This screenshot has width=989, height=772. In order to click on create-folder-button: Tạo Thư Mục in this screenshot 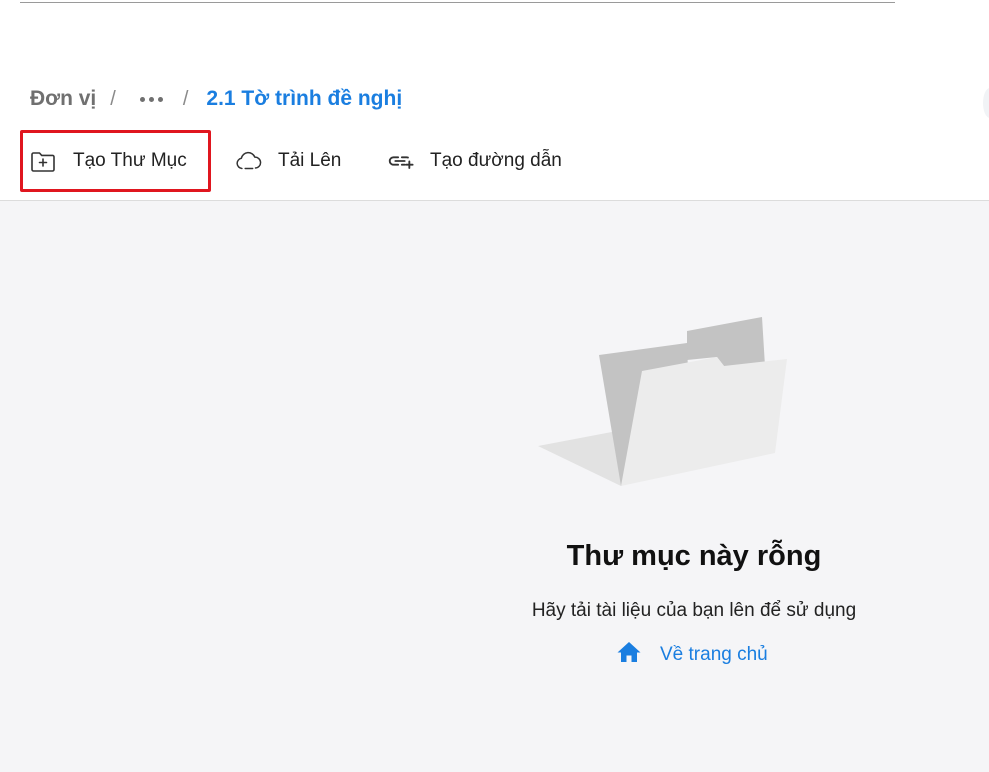, I will do `click(115, 161)`.